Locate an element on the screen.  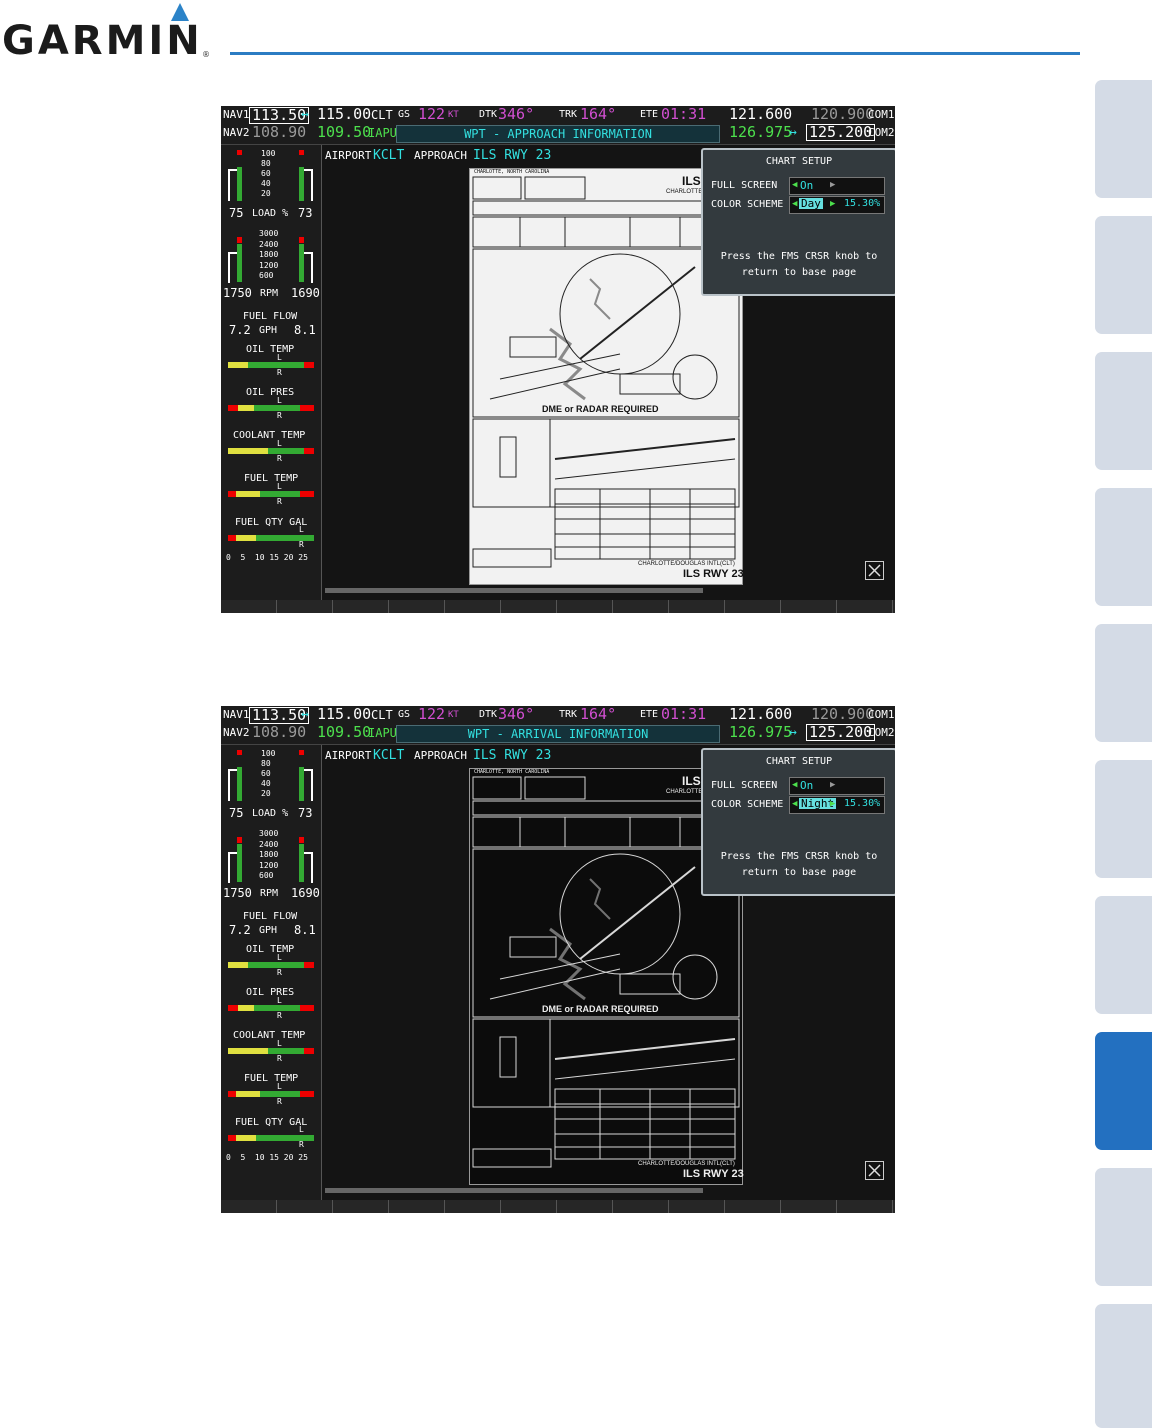
nav1-ident: CLT is located at coordinates (382, 715).